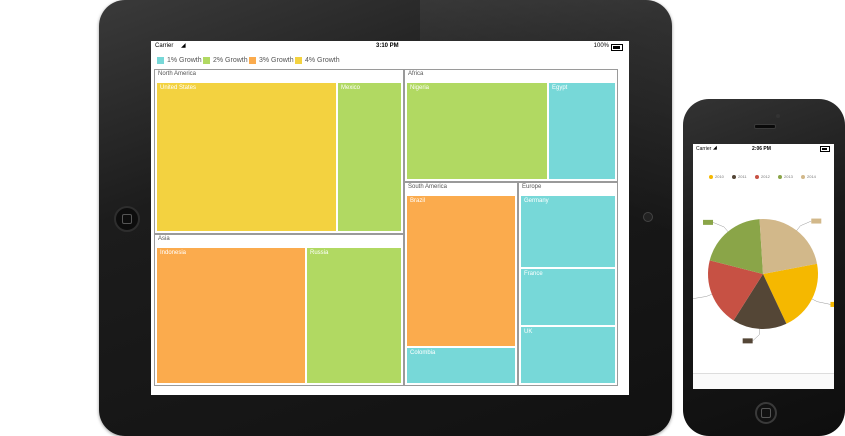 This screenshot has height=436, width=845. I want to click on pie-data-label-2013, so click(708, 222).